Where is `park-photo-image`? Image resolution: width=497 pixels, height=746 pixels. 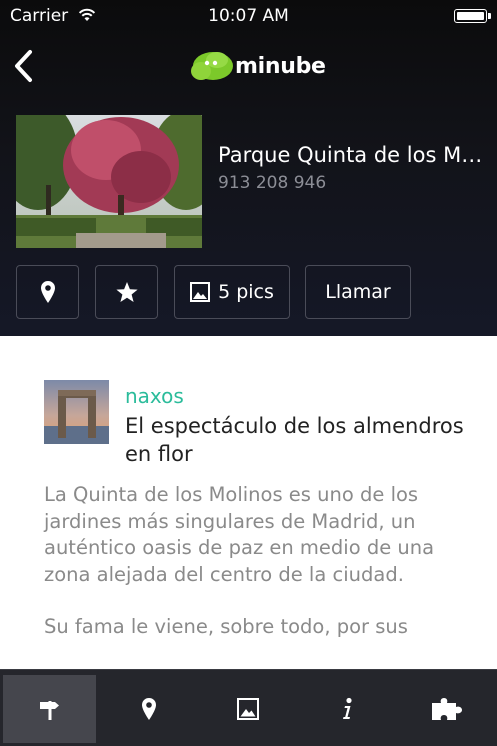 park-photo-image is located at coordinates (109, 181).